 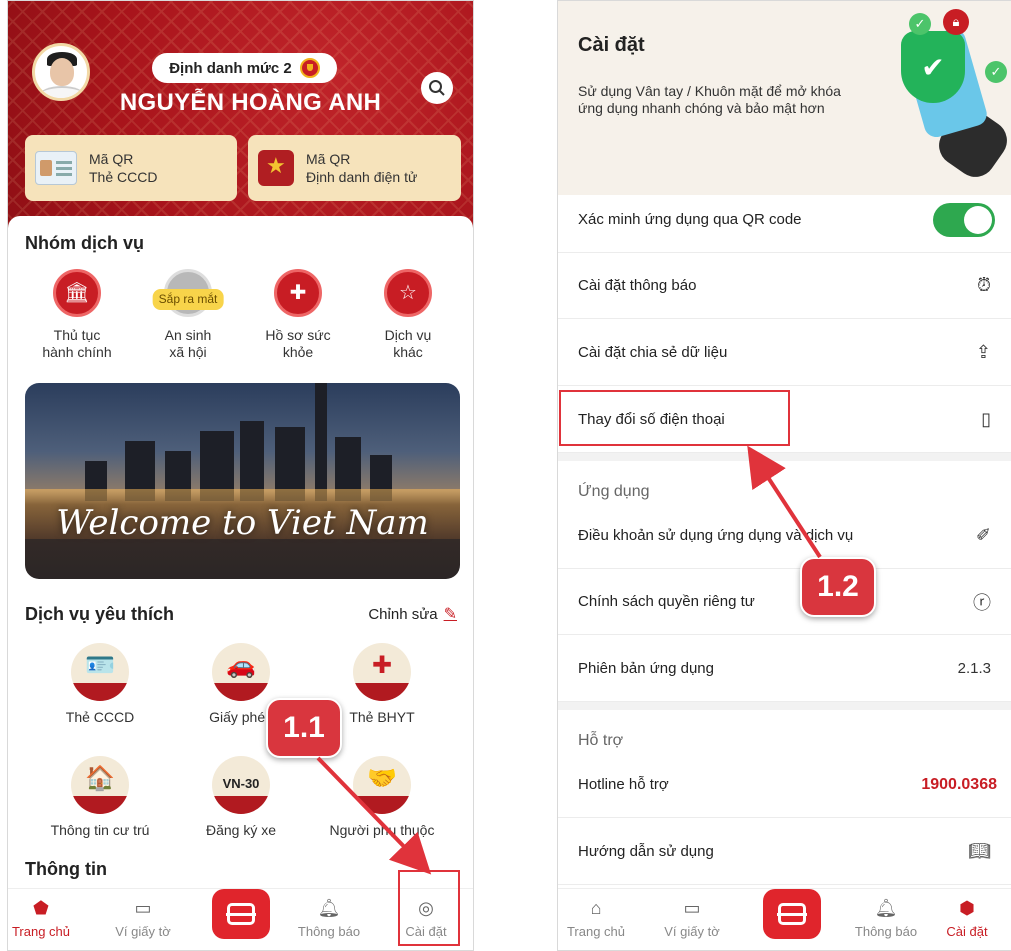 I want to click on service-other: ☆ Dịch vụ khác, so click(x=408, y=315).